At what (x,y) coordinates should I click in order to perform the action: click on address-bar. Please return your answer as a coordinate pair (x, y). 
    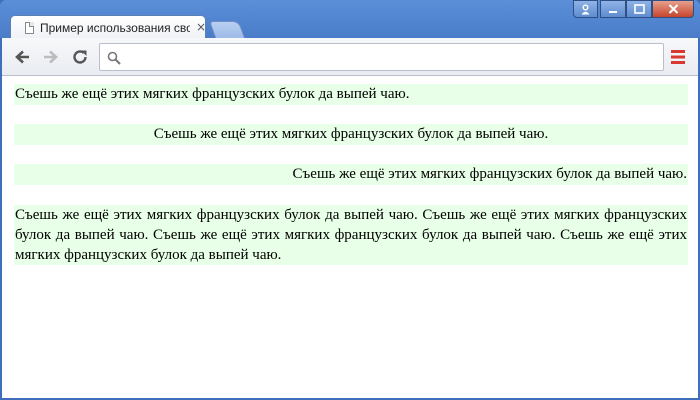
    Looking at the image, I should click on (381, 57).